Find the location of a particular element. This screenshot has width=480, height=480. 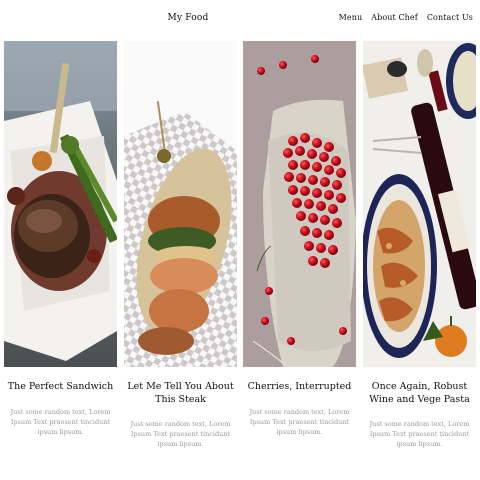

nav-link-about-chef: About Chef is located at coordinates (394, 17).